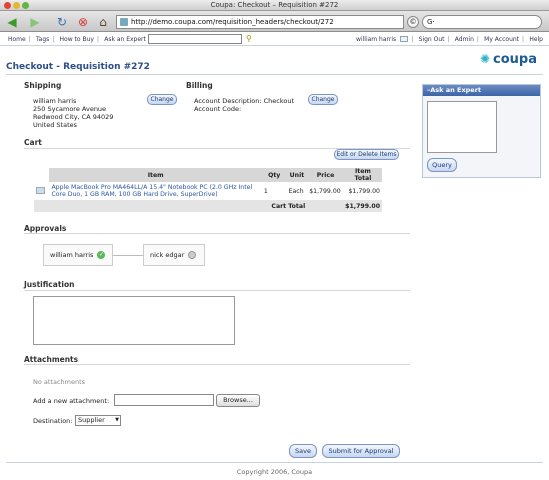 The width and height of the screenshot is (549, 480). I want to click on window-titlebar: Coupa: Checkout – Requisition #272, so click(274, 5).